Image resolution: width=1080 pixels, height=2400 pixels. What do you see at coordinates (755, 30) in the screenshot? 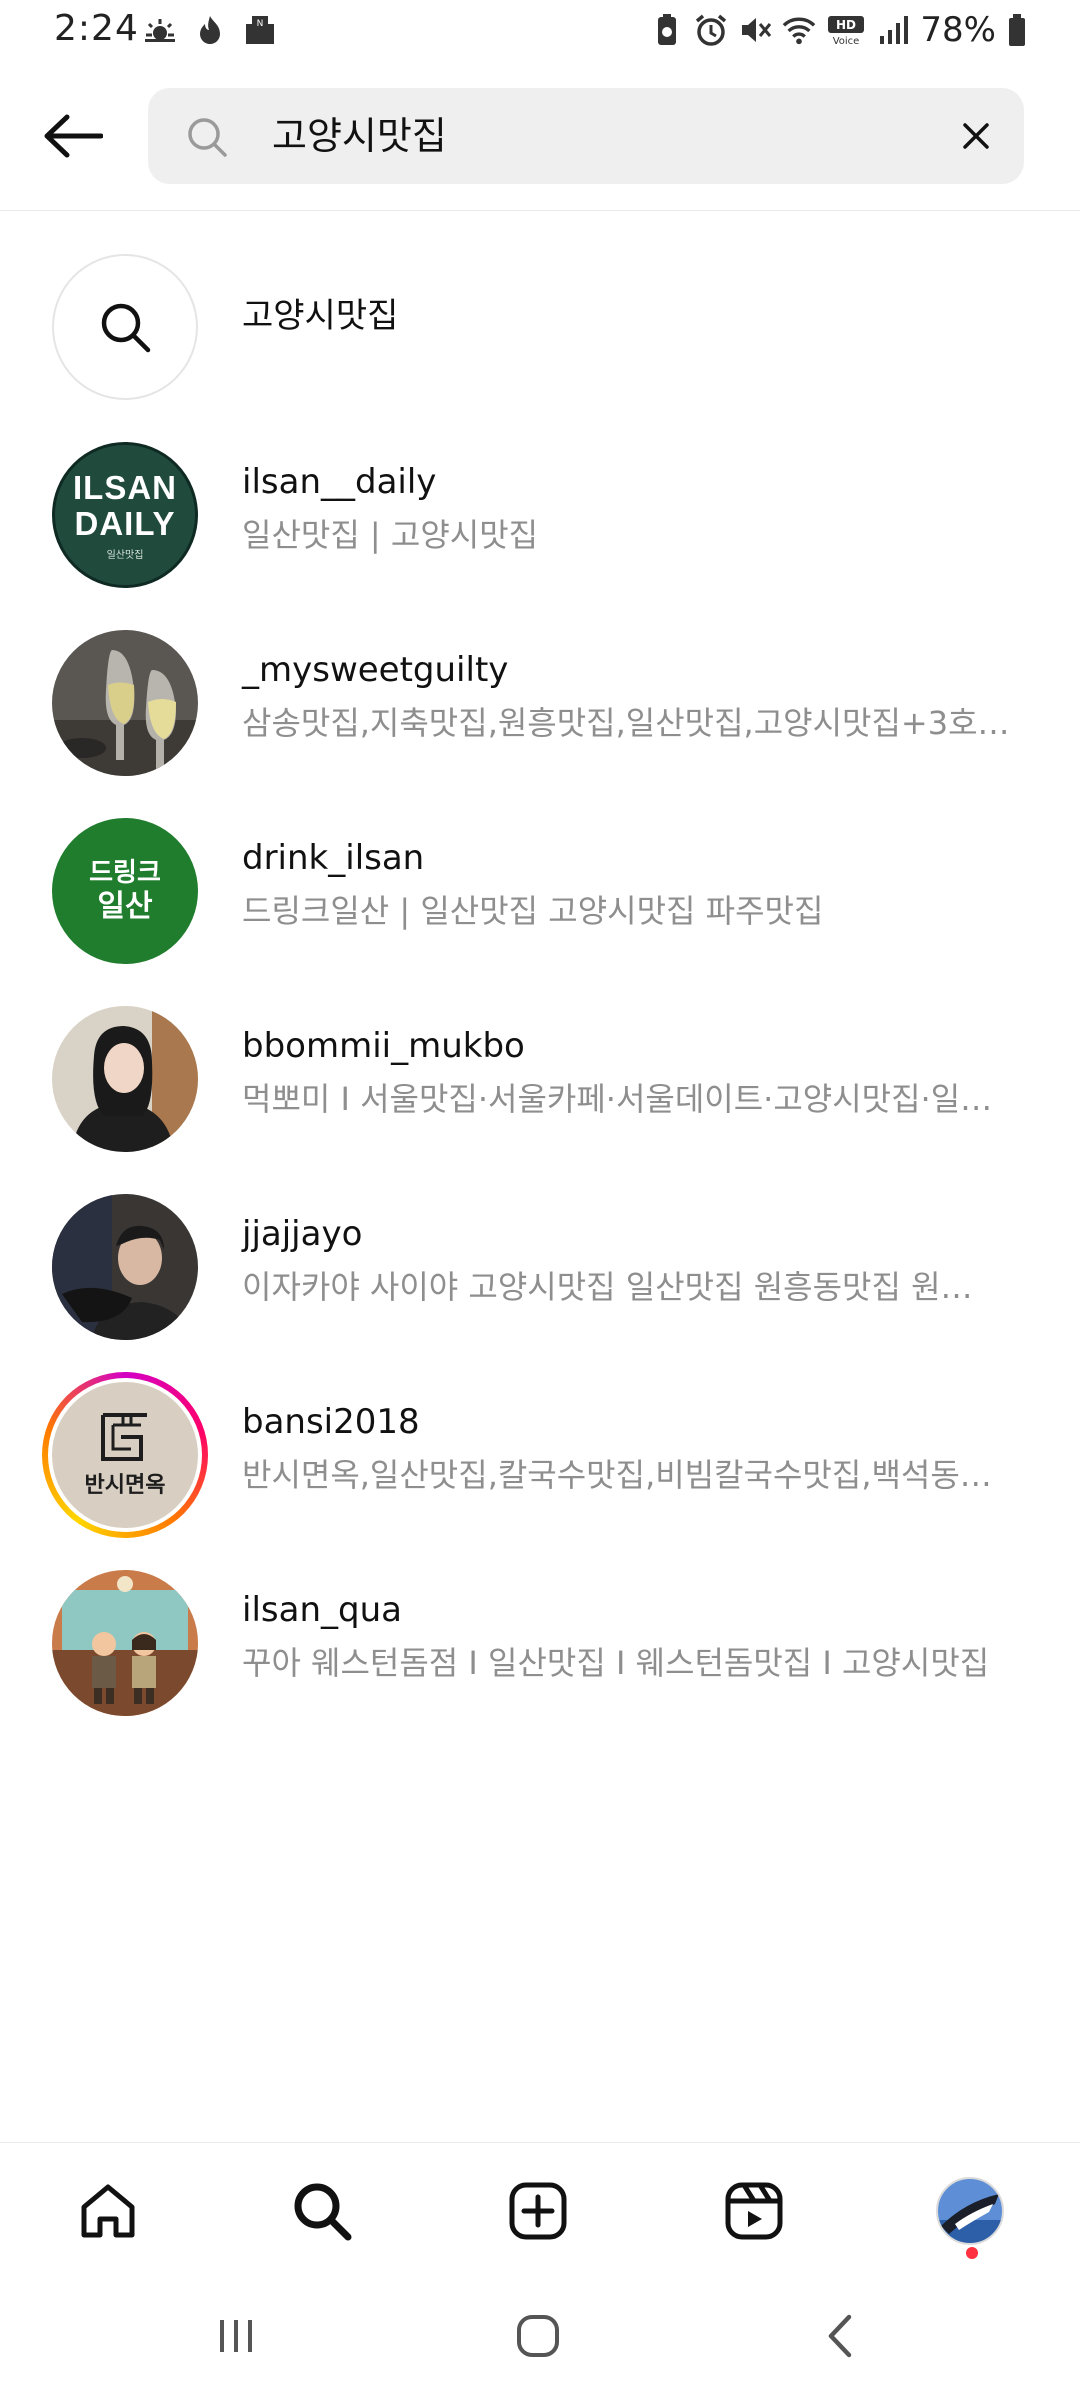
I see `mute-icon` at bounding box center [755, 30].